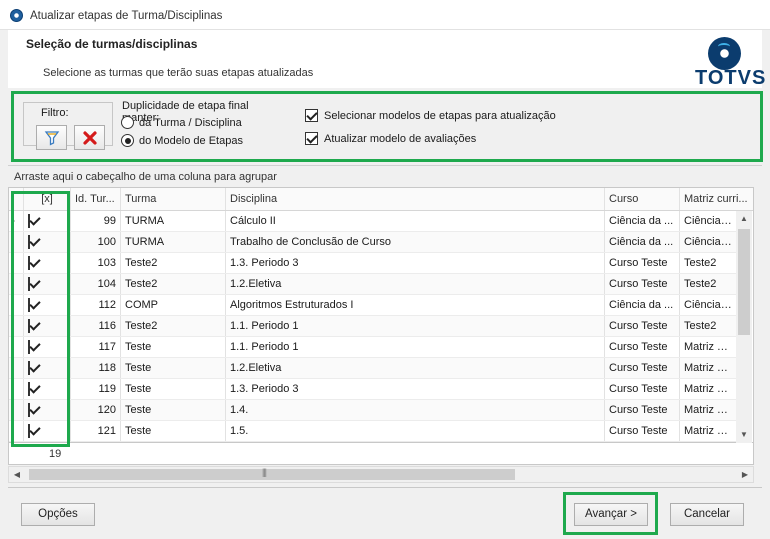 Image resolution: width=770 pixels, height=539 pixels. Describe the element at coordinates (415, 305) in the screenshot. I see `cell-disciplina: Algoritmos Estruturados I` at that location.